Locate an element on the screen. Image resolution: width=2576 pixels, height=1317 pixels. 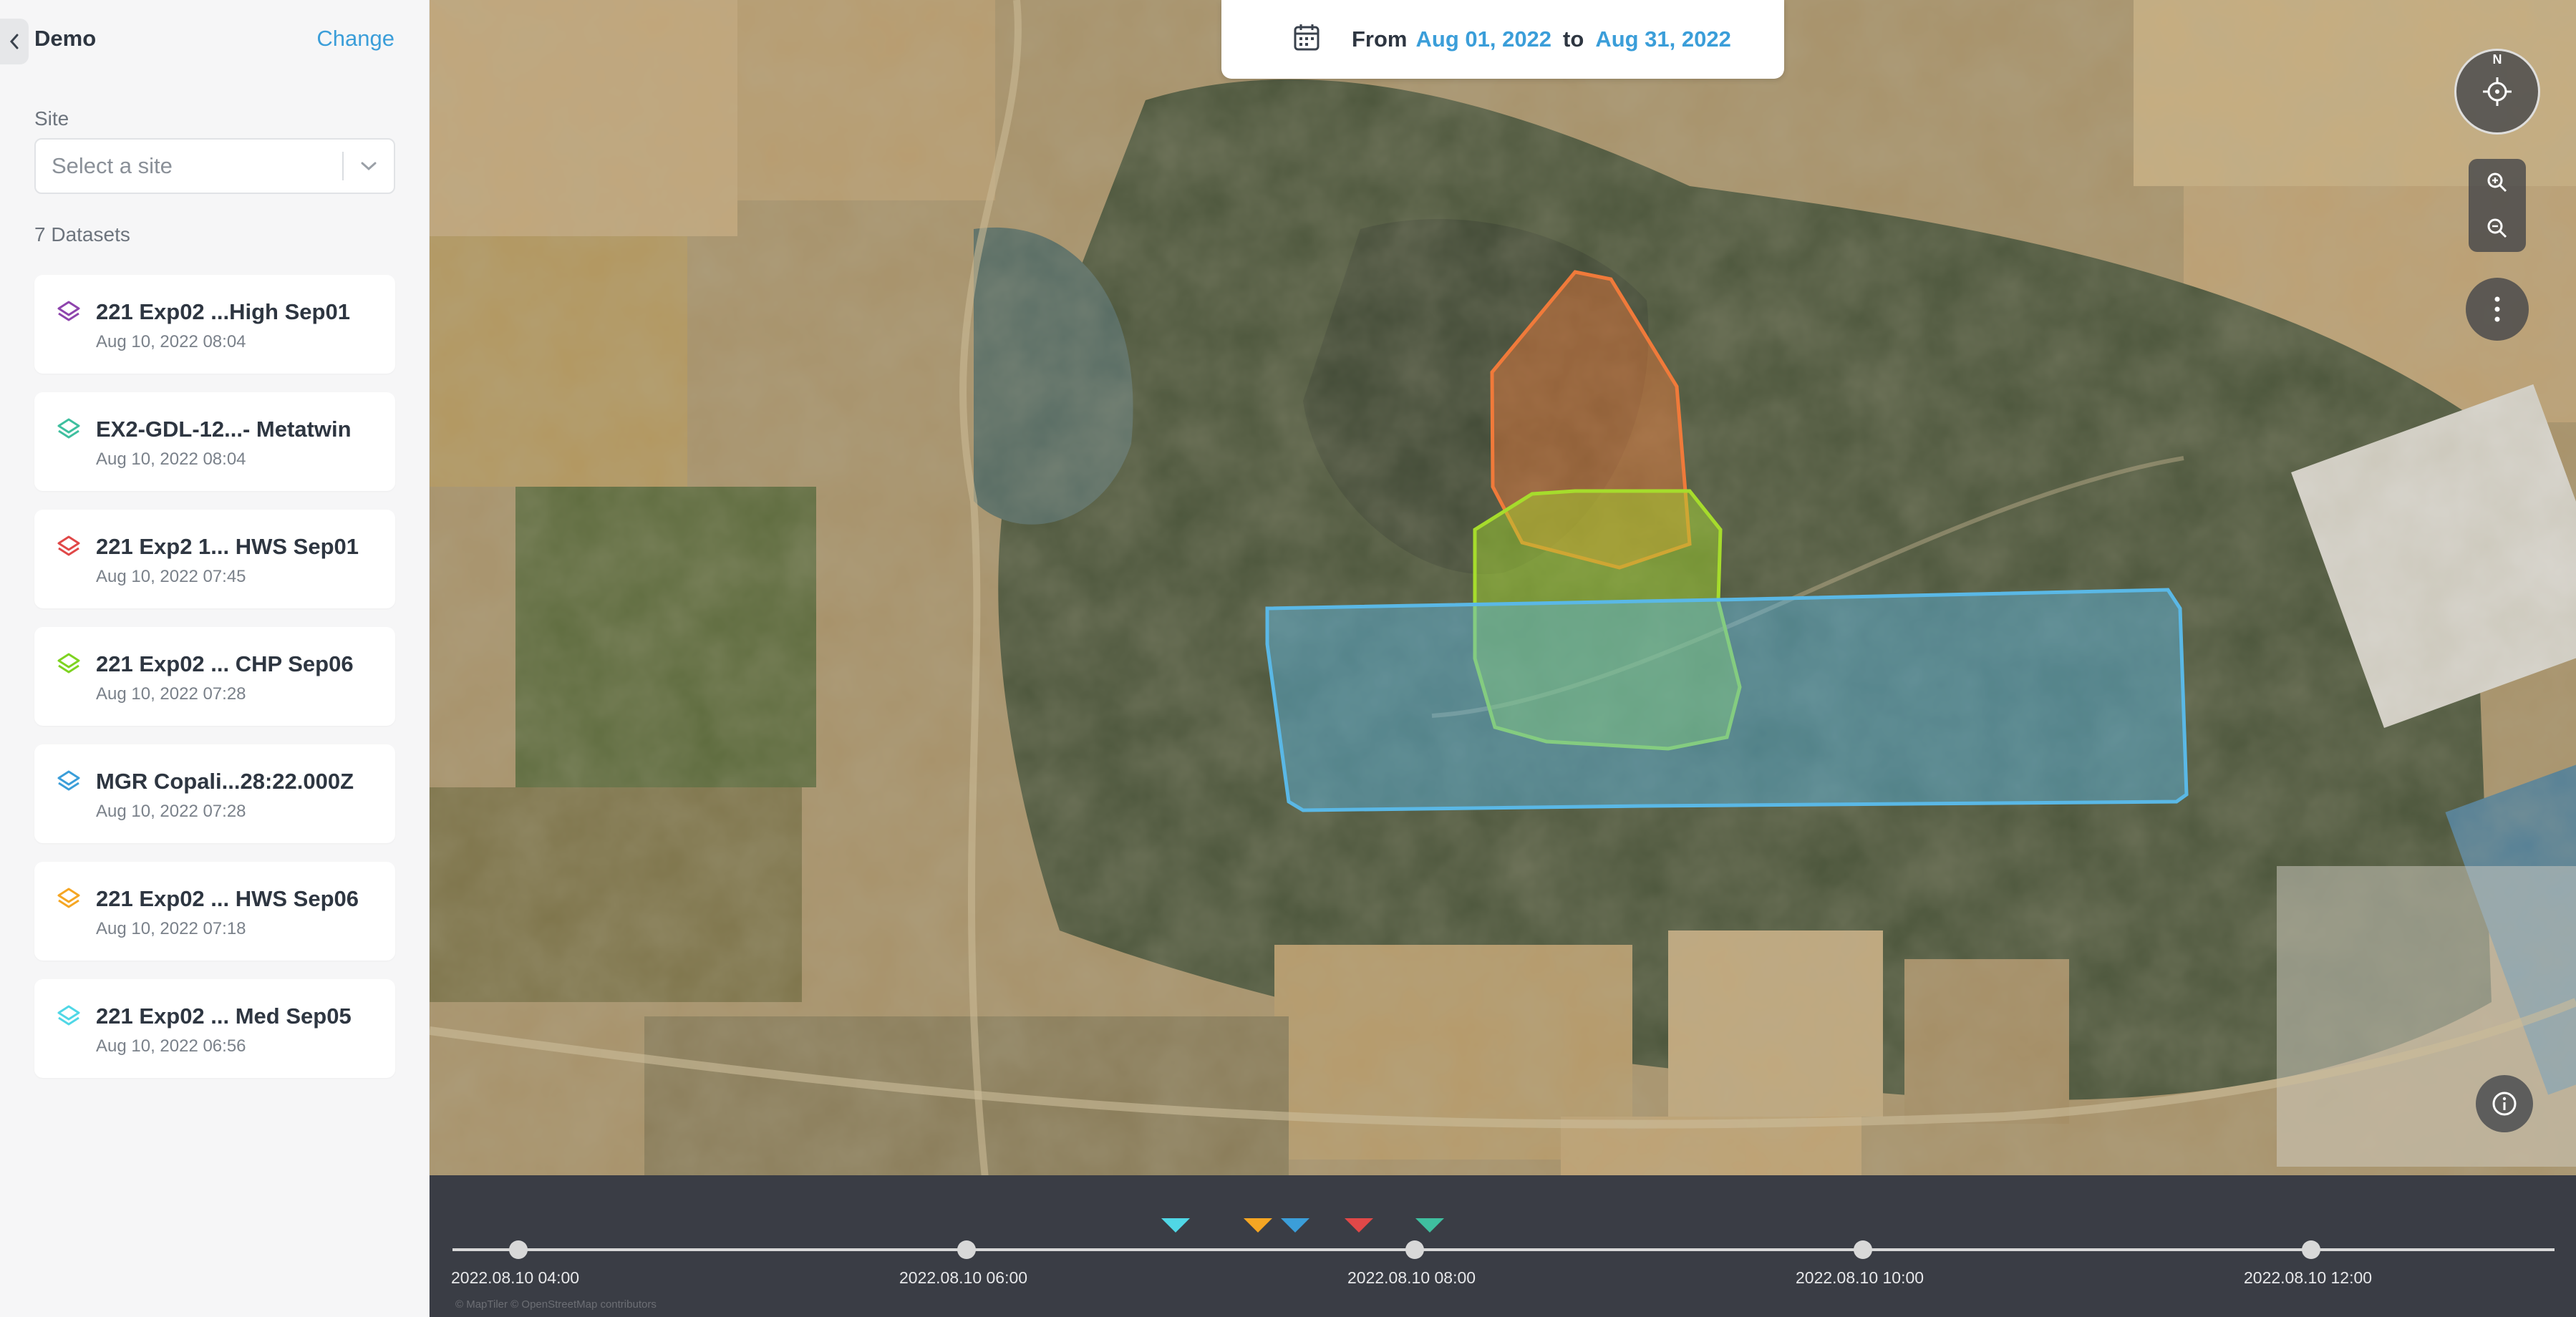
dataset-polygon-blue is located at coordinates (1727, 700).